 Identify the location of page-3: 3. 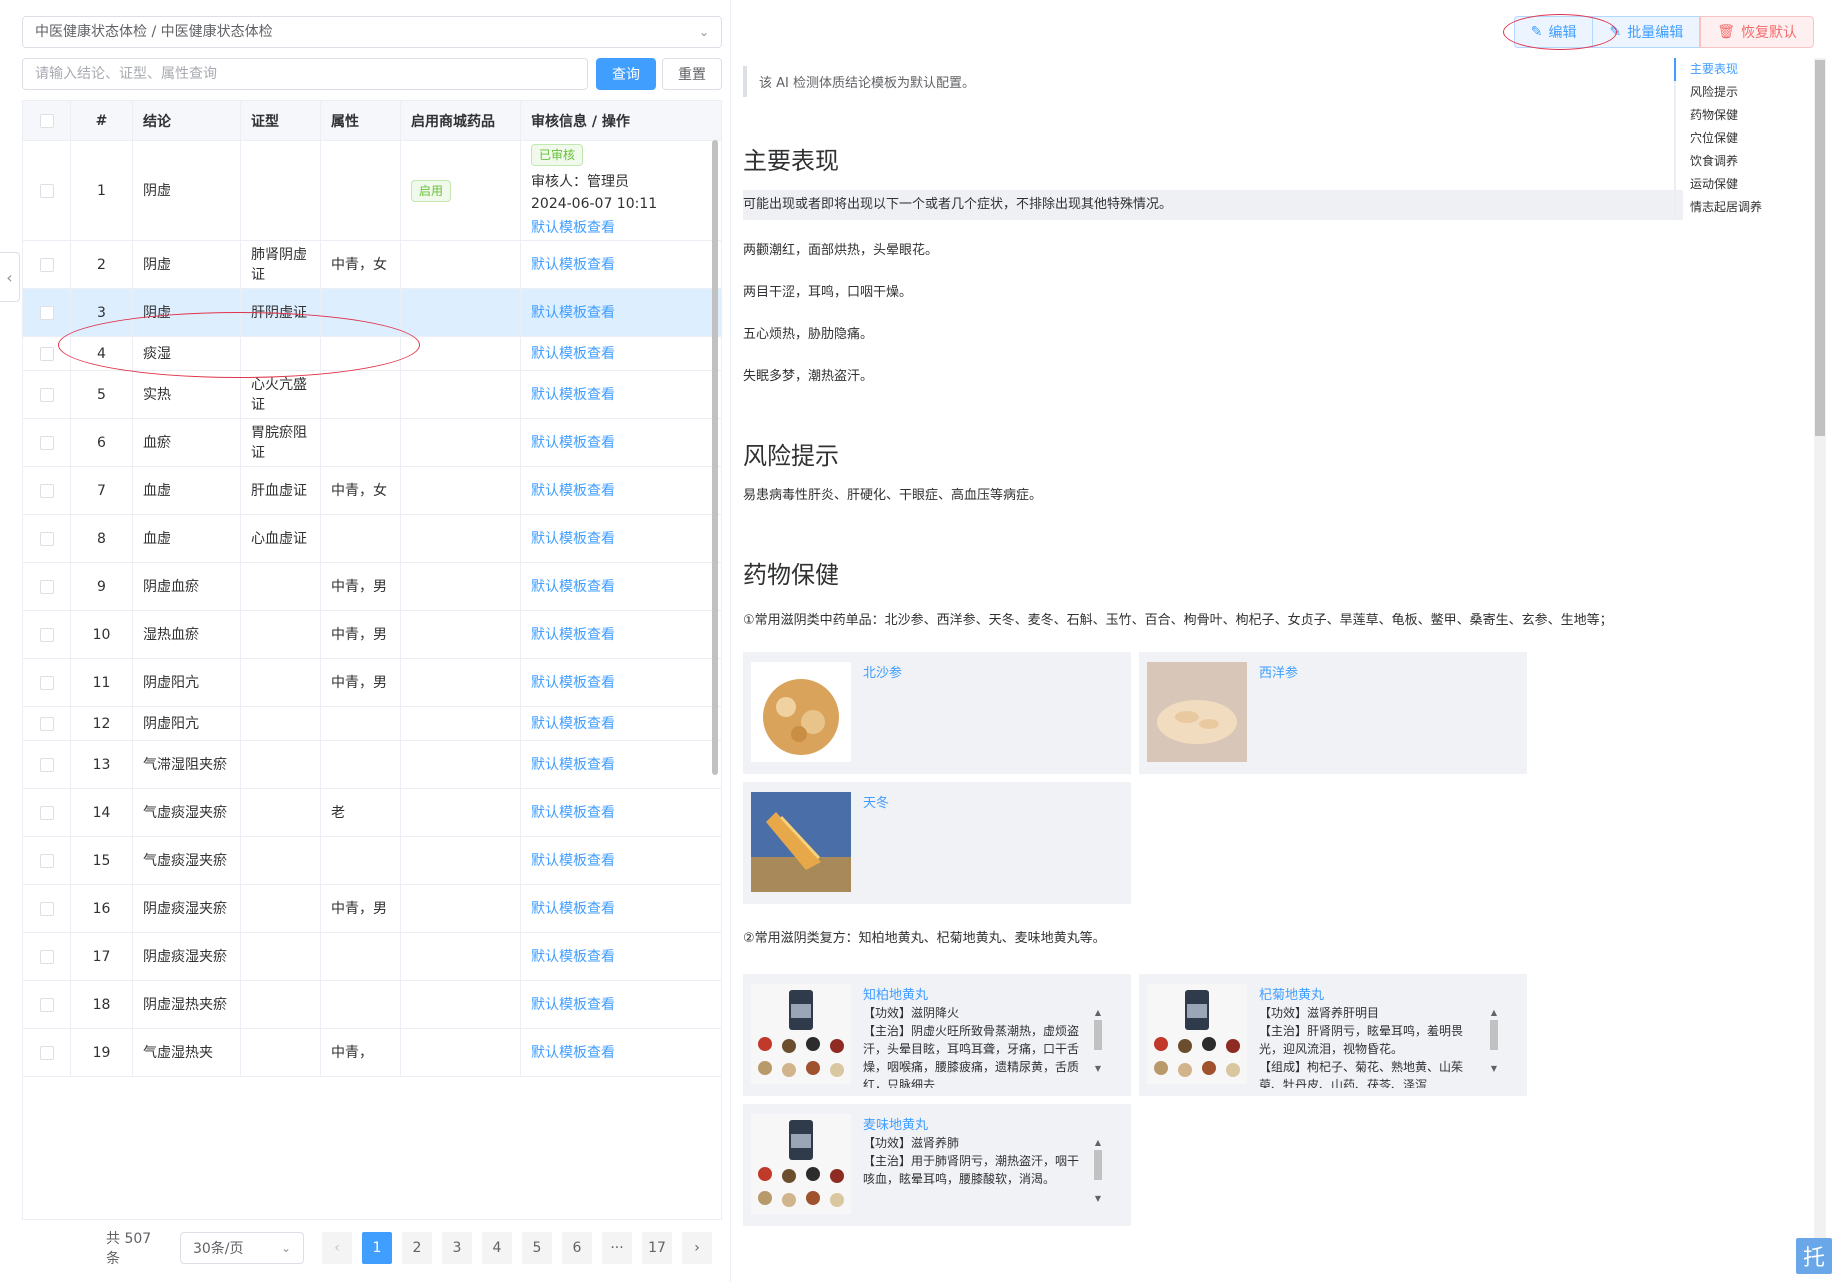
(457, 1248).